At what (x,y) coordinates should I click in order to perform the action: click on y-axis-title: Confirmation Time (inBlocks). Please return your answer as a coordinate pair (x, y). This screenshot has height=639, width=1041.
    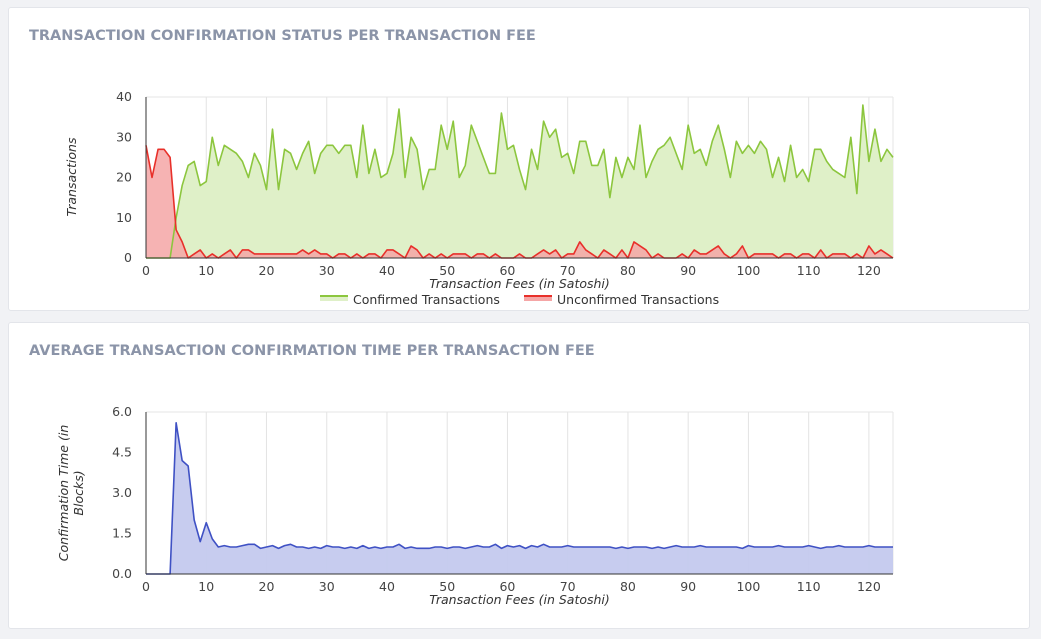
    Looking at the image, I should click on (71, 493).